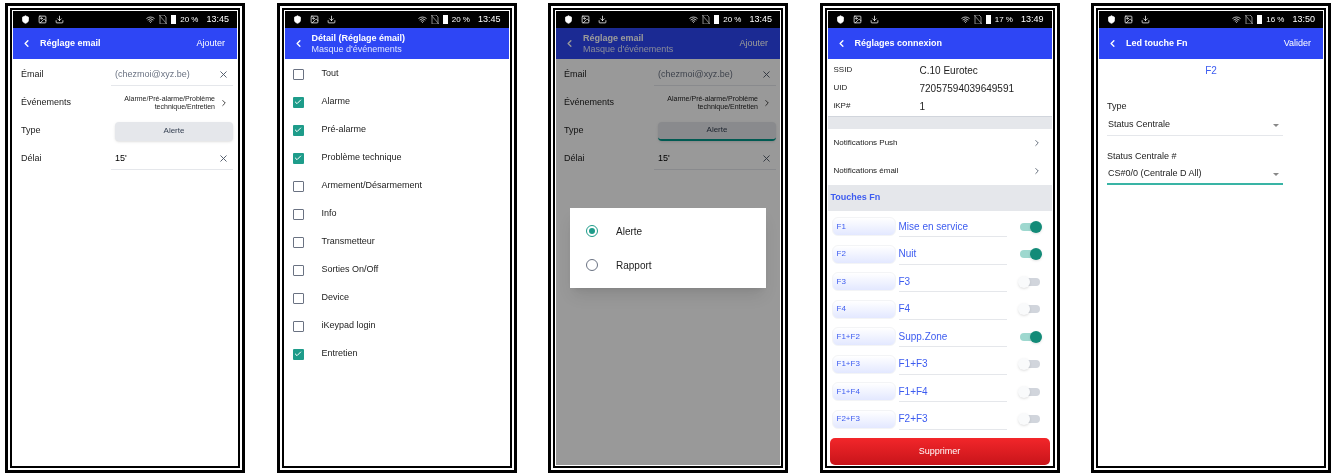 The image size is (1336, 475). Describe the element at coordinates (629, 231) in the screenshot. I see `radio-label: Alerte` at that location.